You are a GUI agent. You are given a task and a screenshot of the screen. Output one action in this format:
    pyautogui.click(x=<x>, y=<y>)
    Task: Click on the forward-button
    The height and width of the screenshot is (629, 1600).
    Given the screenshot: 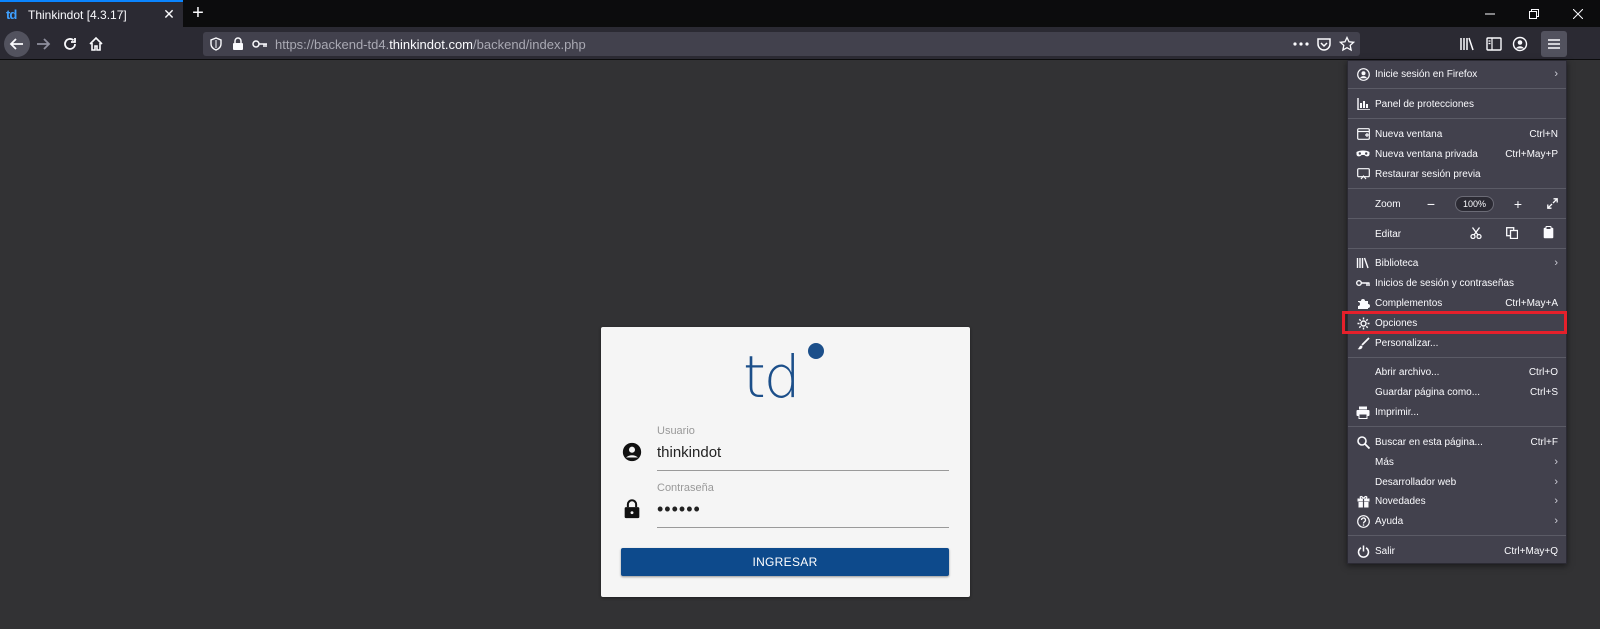 What is the action you would take?
    pyautogui.click(x=43, y=44)
    